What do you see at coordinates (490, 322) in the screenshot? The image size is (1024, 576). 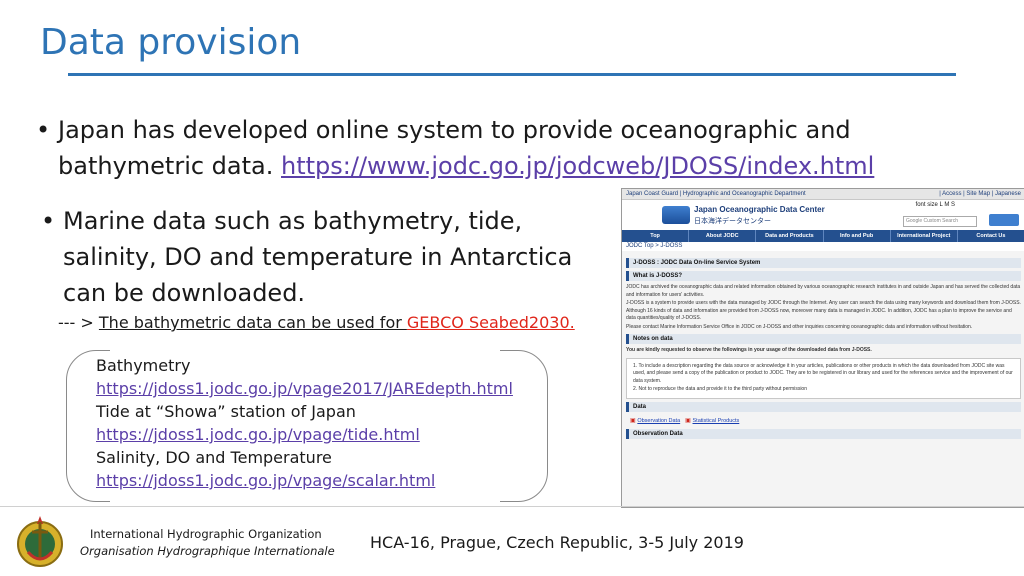 I see `gebco-highlight: GEBCO Seabed2030.` at bounding box center [490, 322].